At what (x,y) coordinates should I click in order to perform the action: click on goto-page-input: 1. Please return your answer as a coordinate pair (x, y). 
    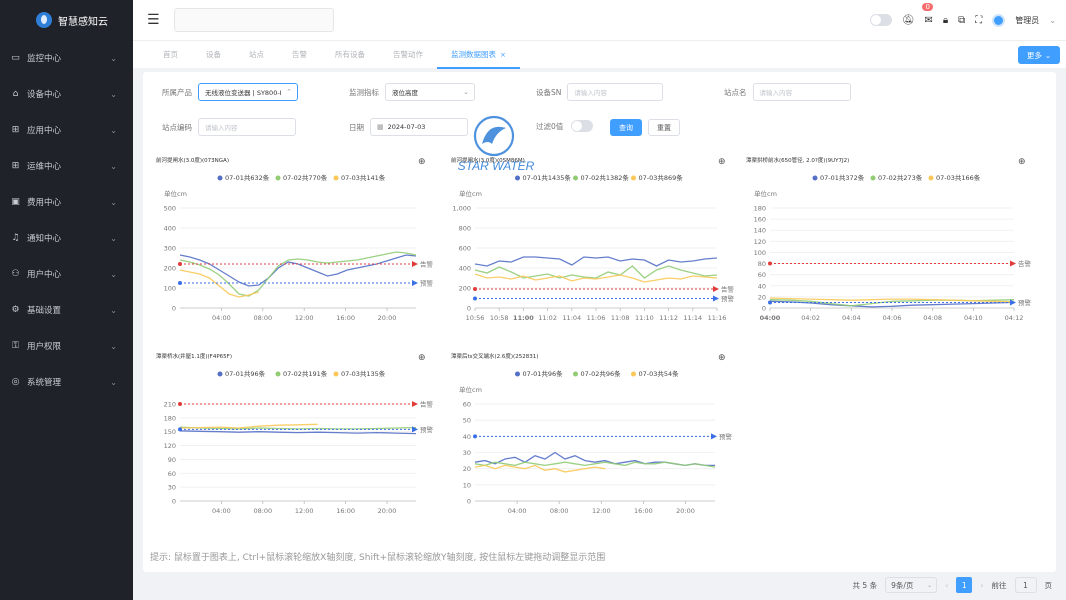
    Looking at the image, I should click on (1025, 585).